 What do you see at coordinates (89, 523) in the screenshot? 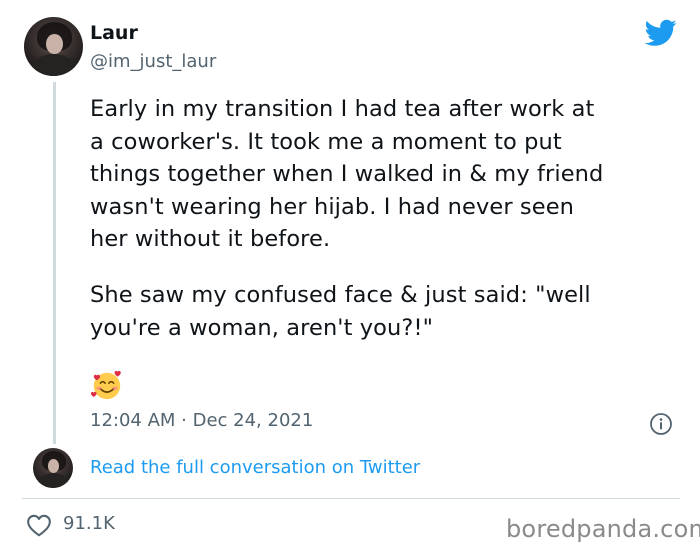
I see `like-count: 91.1K` at bounding box center [89, 523].